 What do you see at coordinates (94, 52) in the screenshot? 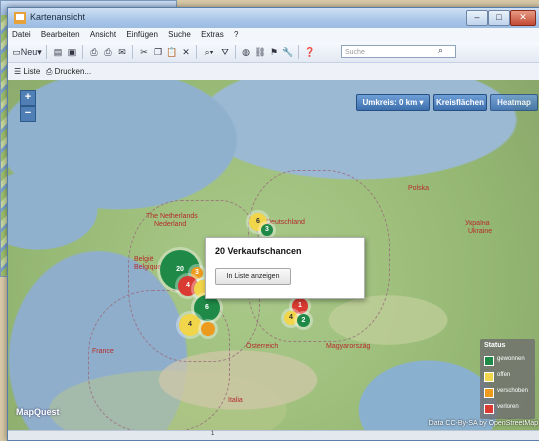
I see `print-preview-icon: ⎙` at bounding box center [94, 52].